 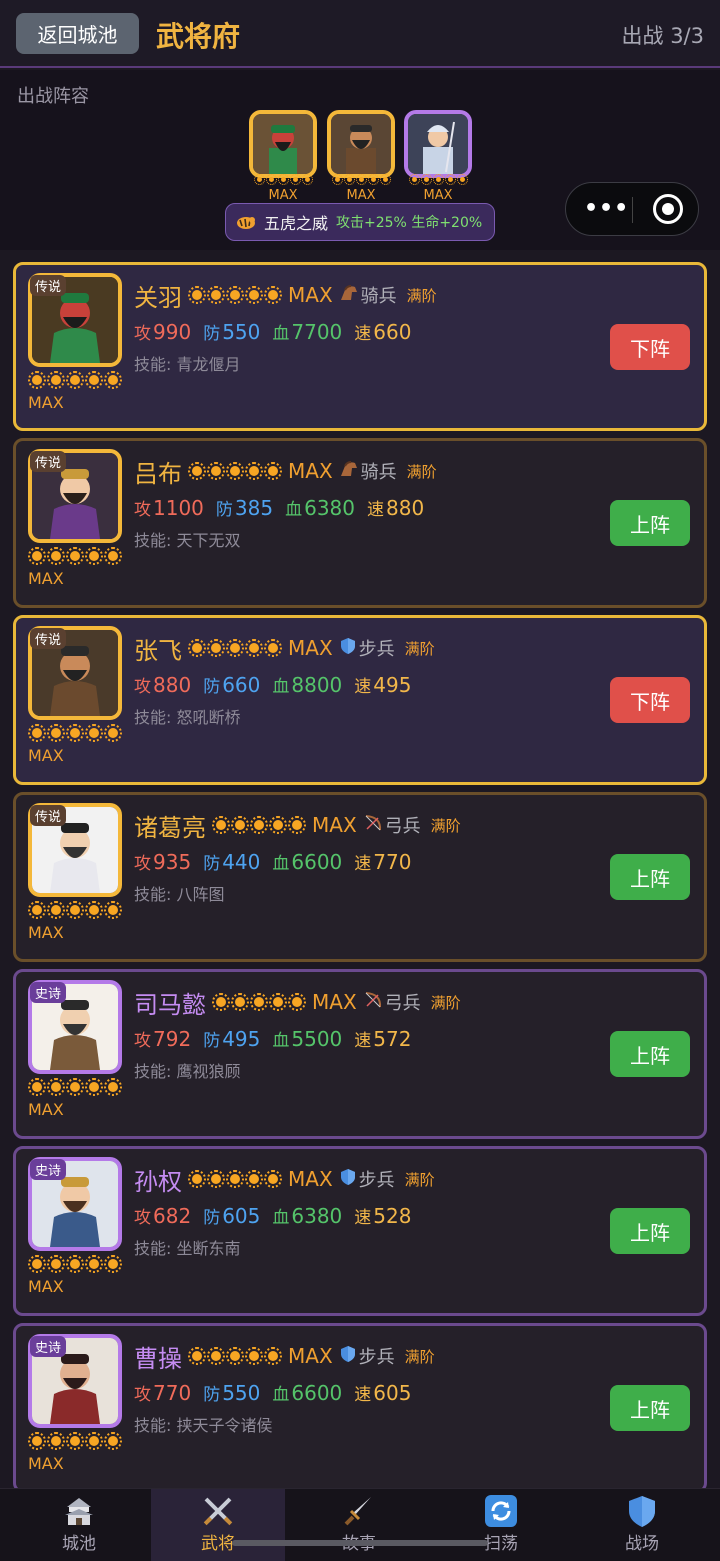 What do you see at coordinates (158, 650) in the screenshot?
I see `general-name: 张飞` at bounding box center [158, 650].